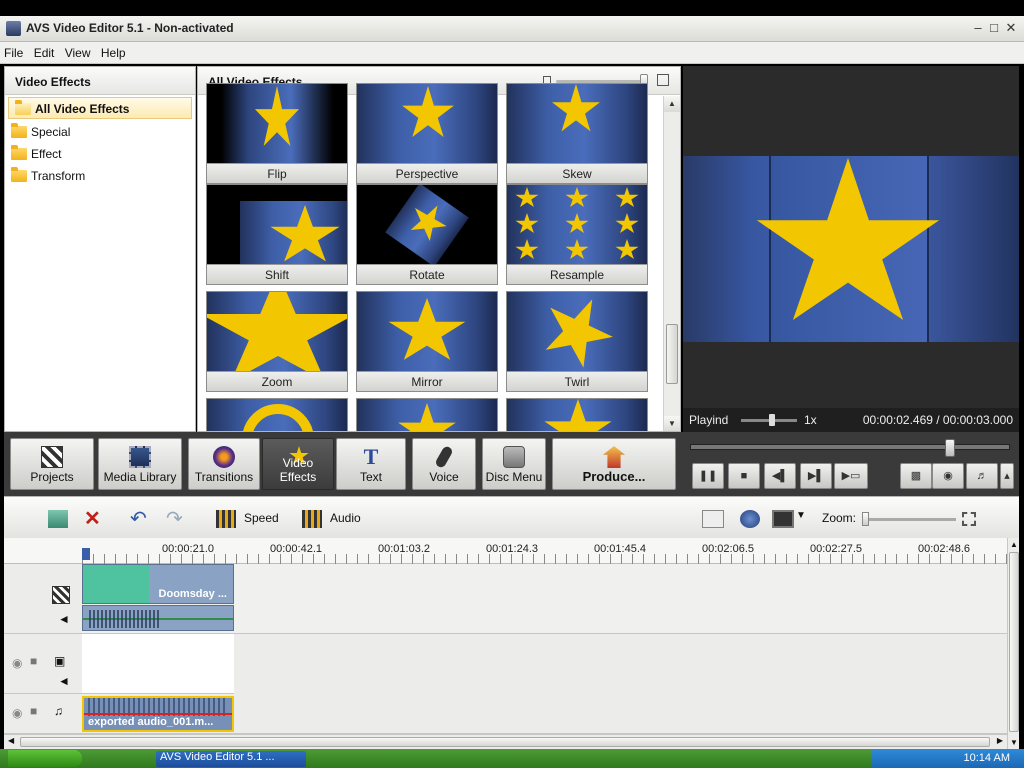 This screenshot has width=1024, height=768. I want to click on effect-tile-skew: Skew, so click(577, 133).